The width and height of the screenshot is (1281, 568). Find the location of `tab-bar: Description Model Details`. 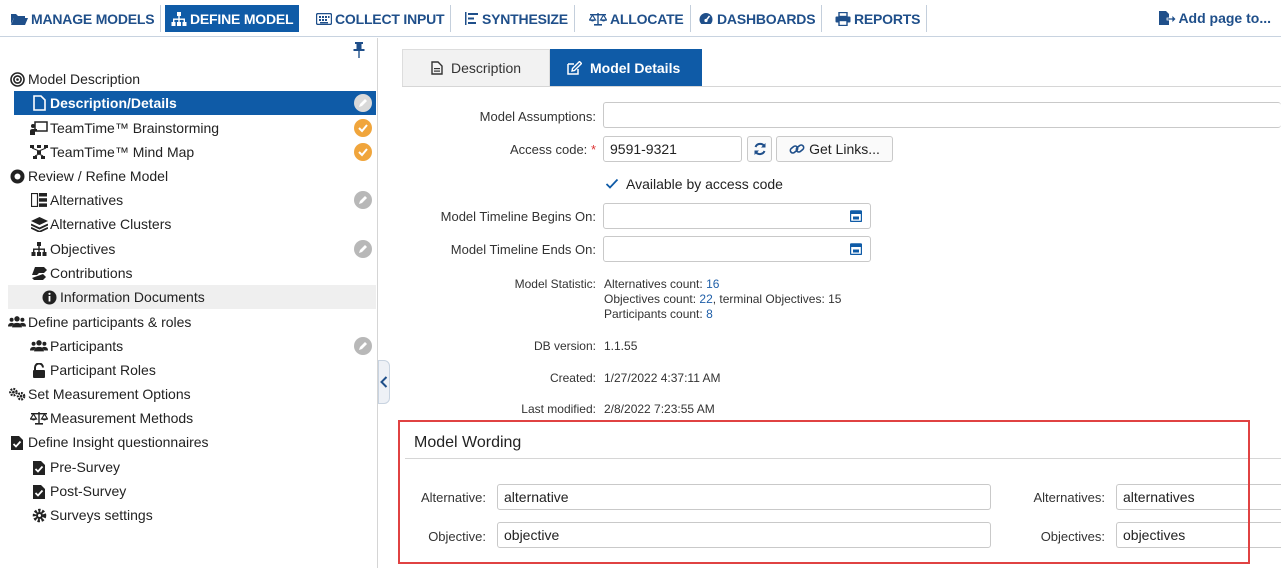

tab-bar: Description Model Details is located at coordinates (552, 67).